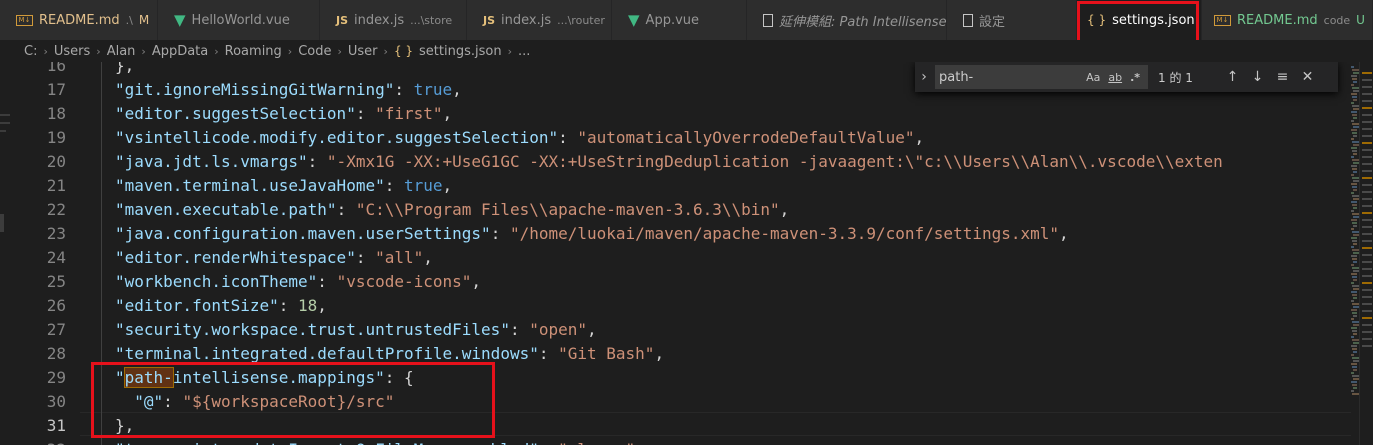 The image size is (1373, 445). I want to click on minimap, so click(1355, 253).